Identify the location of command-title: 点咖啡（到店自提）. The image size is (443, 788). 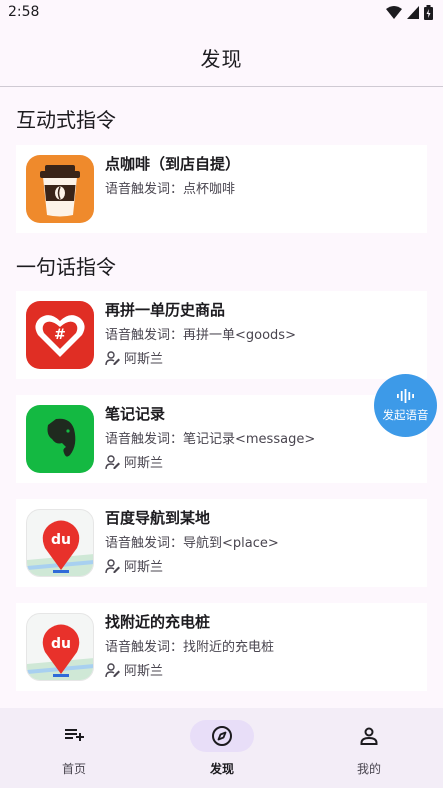
(173, 164).